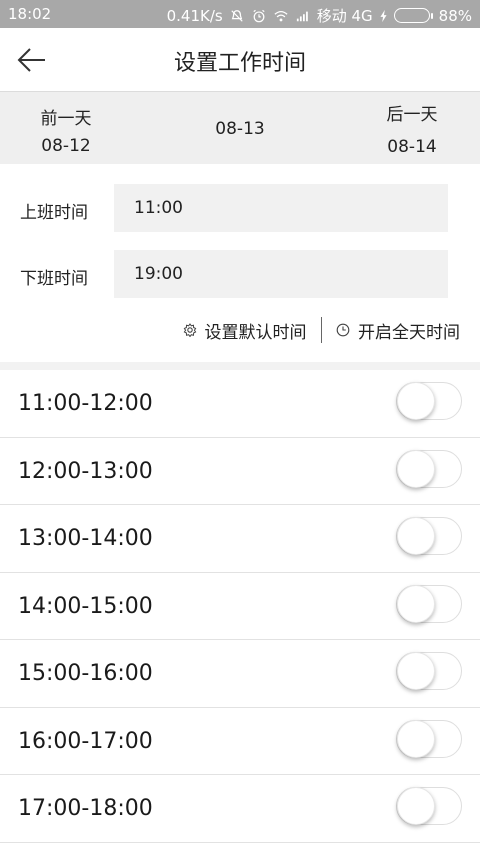 This screenshot has height=853, width=480. I want to click on page-title: 设置工作时间, so click(239, 63).